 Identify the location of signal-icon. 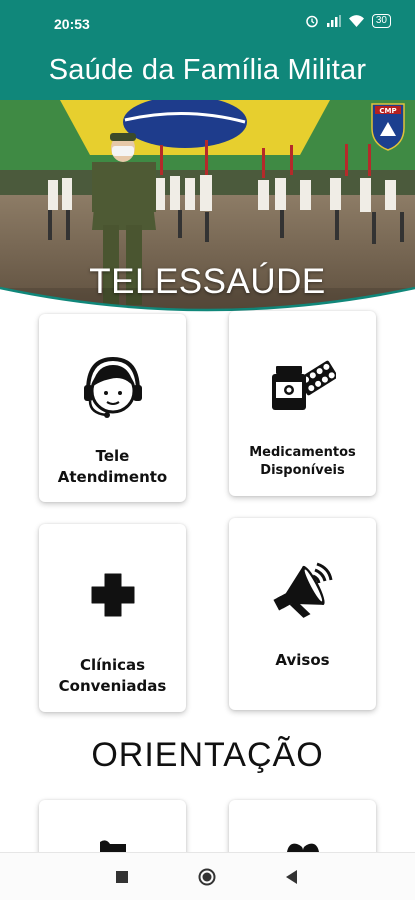
(333, 21).